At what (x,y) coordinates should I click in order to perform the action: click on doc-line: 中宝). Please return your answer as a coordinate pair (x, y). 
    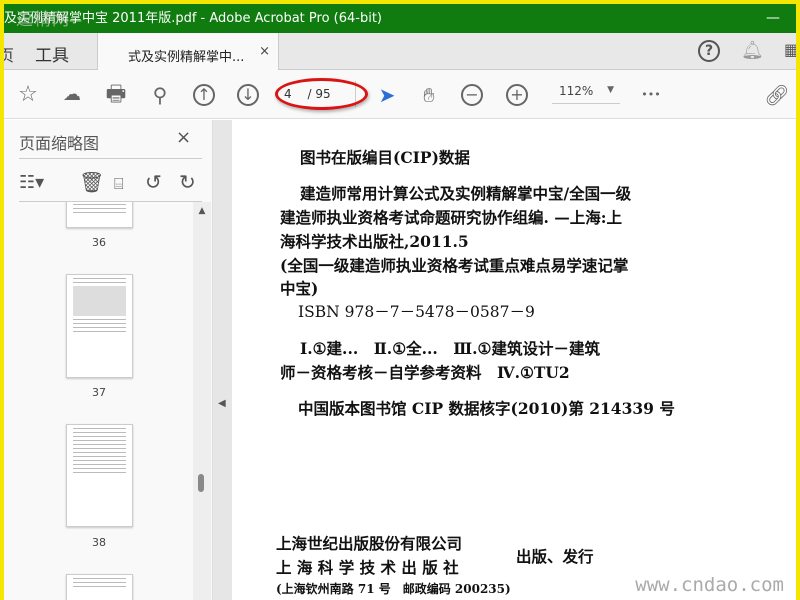
    Looking at the image, I should click on (299, 288).